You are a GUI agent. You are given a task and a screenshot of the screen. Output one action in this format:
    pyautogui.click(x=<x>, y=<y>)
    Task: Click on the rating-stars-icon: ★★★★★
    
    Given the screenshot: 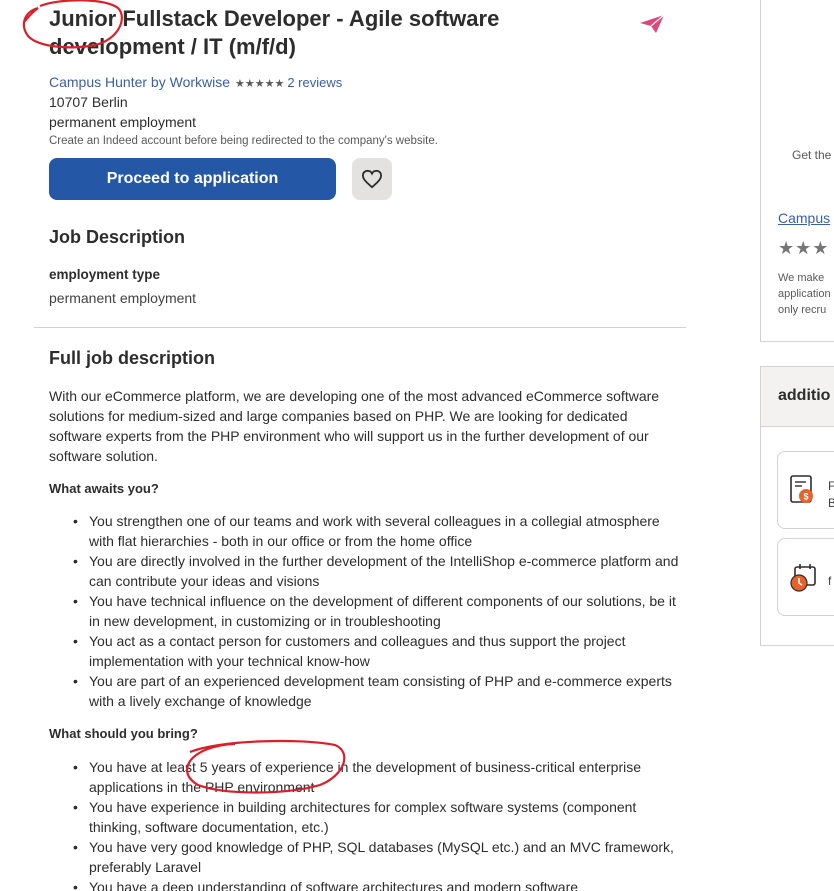 What is the action you would take?
    pyautogui.click(x=260, y=84)
    